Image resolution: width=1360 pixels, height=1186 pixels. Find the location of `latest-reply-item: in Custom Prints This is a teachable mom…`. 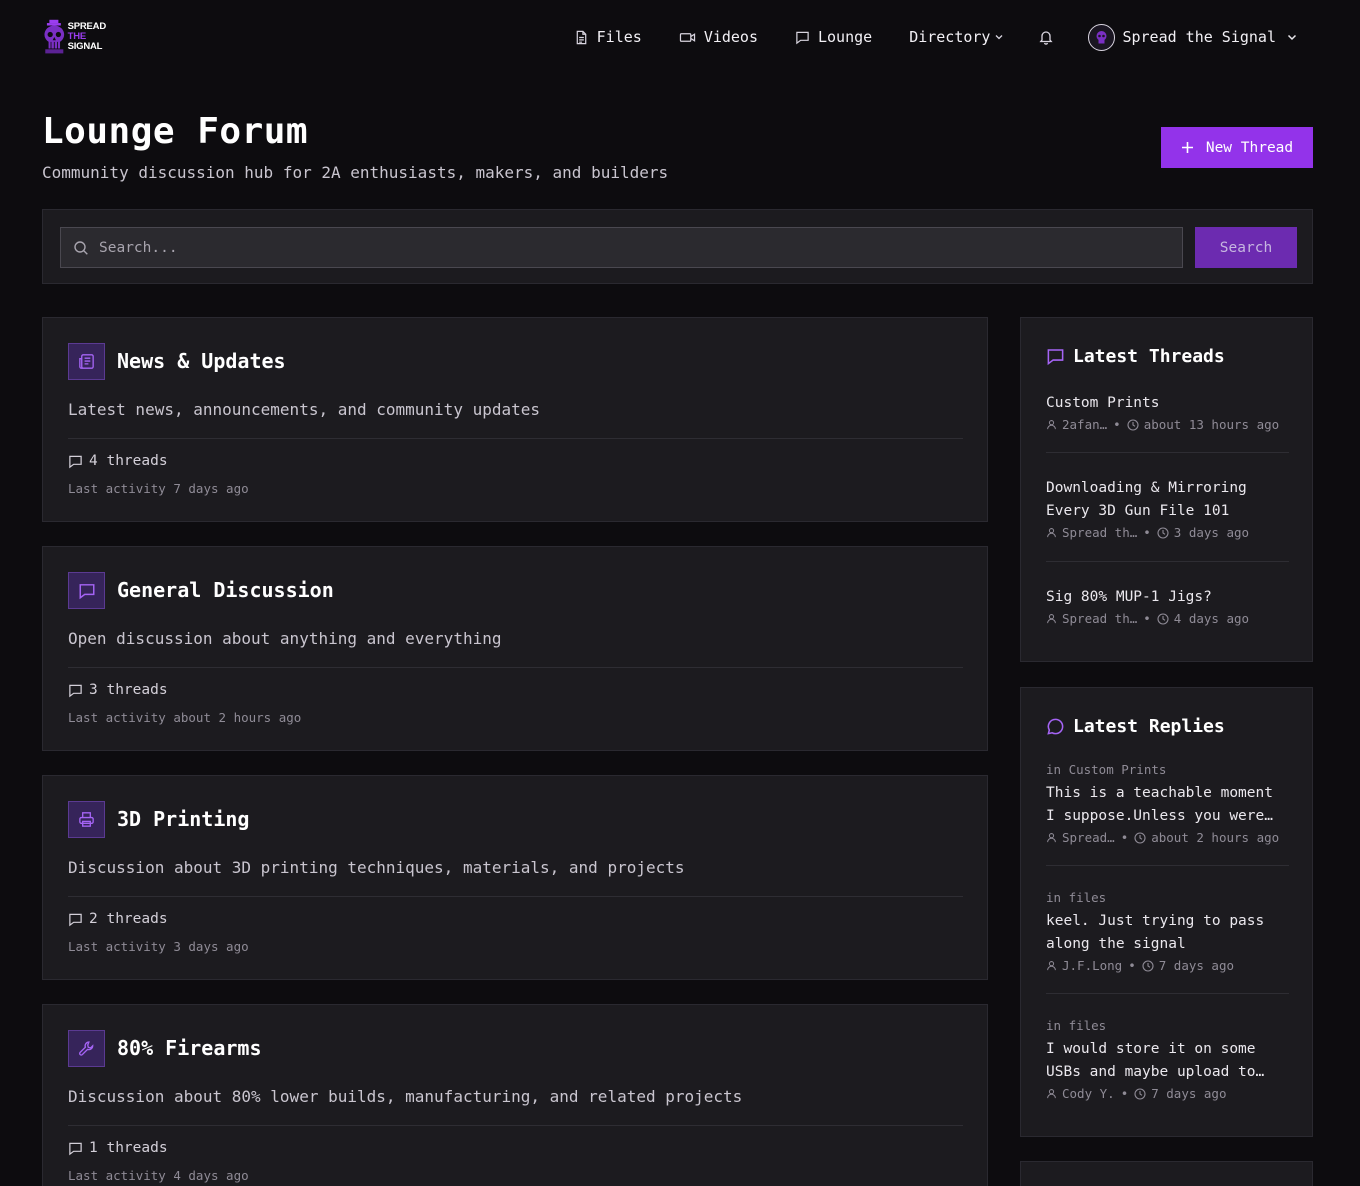

latest-reply-item: in Custom Prints This is a teachable mom… is located at coordinates (1167, 803).